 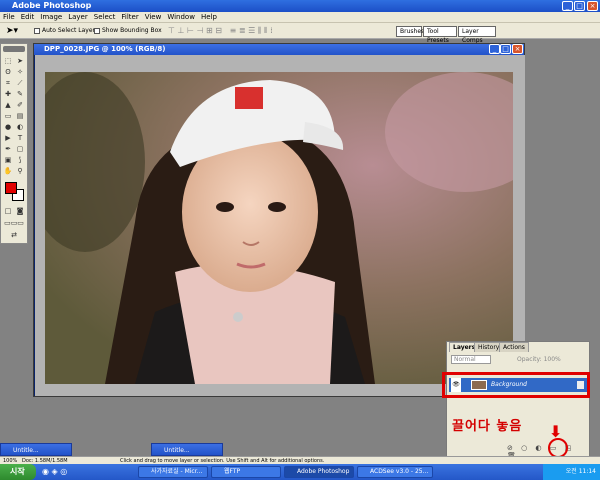 What do you see at coordinates (545, 359) in the screenshot?
I see `opacity-field: Opacity: 100%` at bounding box center [545, 359].